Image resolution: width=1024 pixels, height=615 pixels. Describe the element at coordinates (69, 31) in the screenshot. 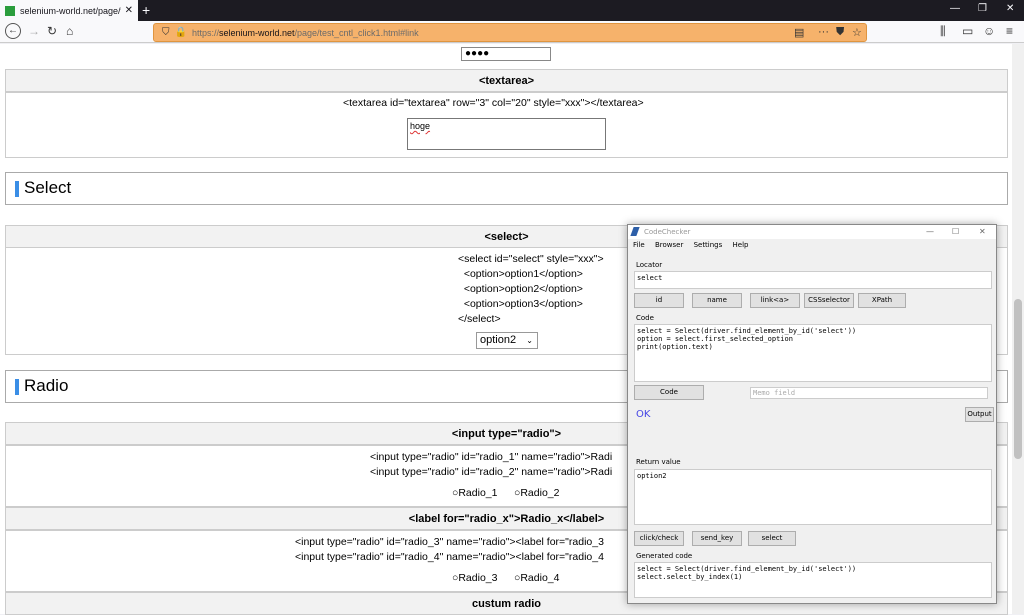

I see `home-icon: ⌂` at that location.